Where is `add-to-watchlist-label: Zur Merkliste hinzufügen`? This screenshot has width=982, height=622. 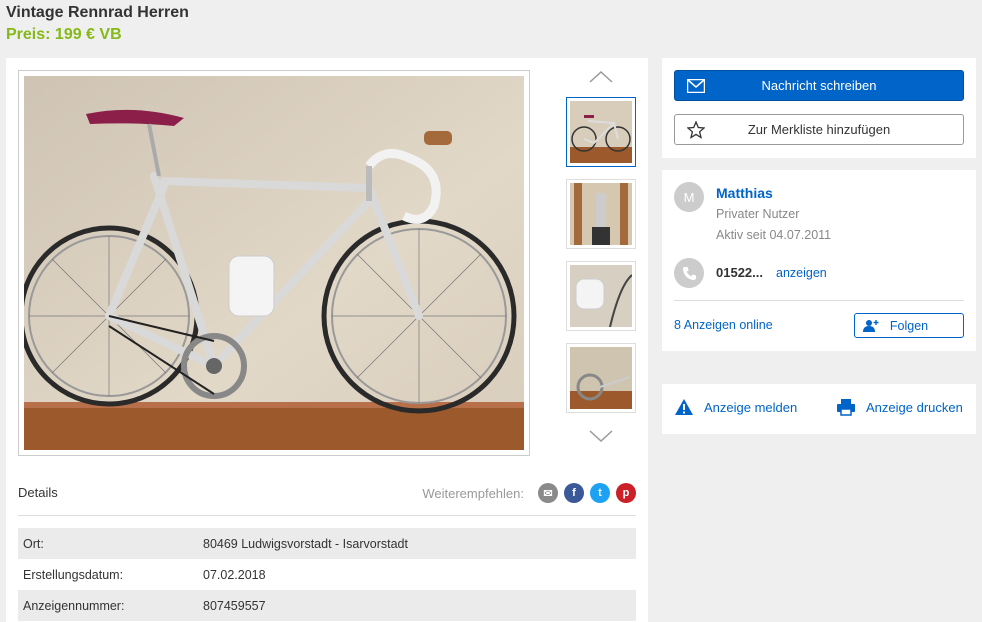
add-to-watchlist-label: Zur Merkliste hinzufügen is located at coordinates (819, 129).